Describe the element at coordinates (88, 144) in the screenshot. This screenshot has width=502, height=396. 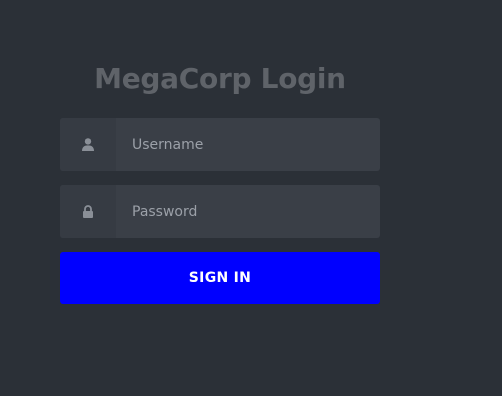
I see `user-icon` at that location.